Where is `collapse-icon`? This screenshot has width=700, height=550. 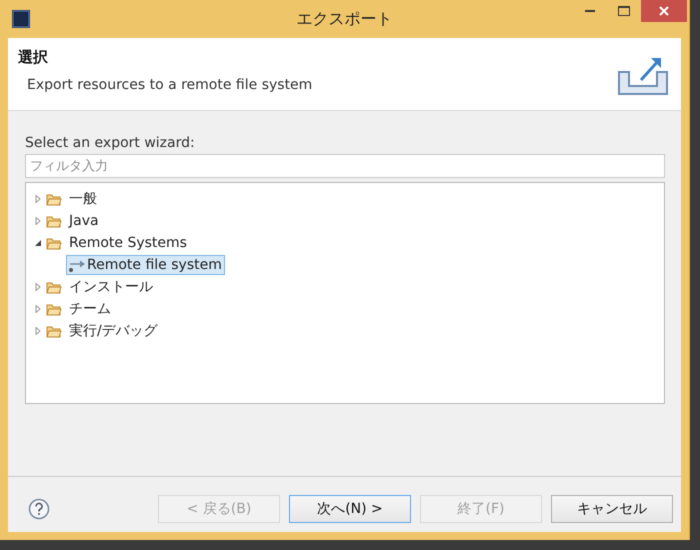
collapse-icon is located at coordinates (38, 243).